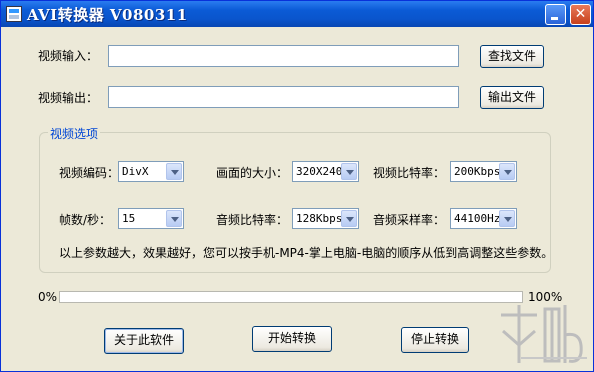  What do you see at coordinates (252, 173) in the screenshot?
I see `frame-size-label: 画面的大小：` at bounding box center [252, 173].